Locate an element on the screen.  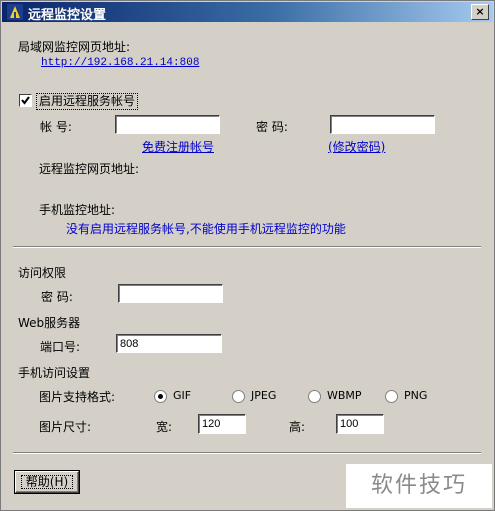
checkmark-icon is located at coordinates (25, 100).